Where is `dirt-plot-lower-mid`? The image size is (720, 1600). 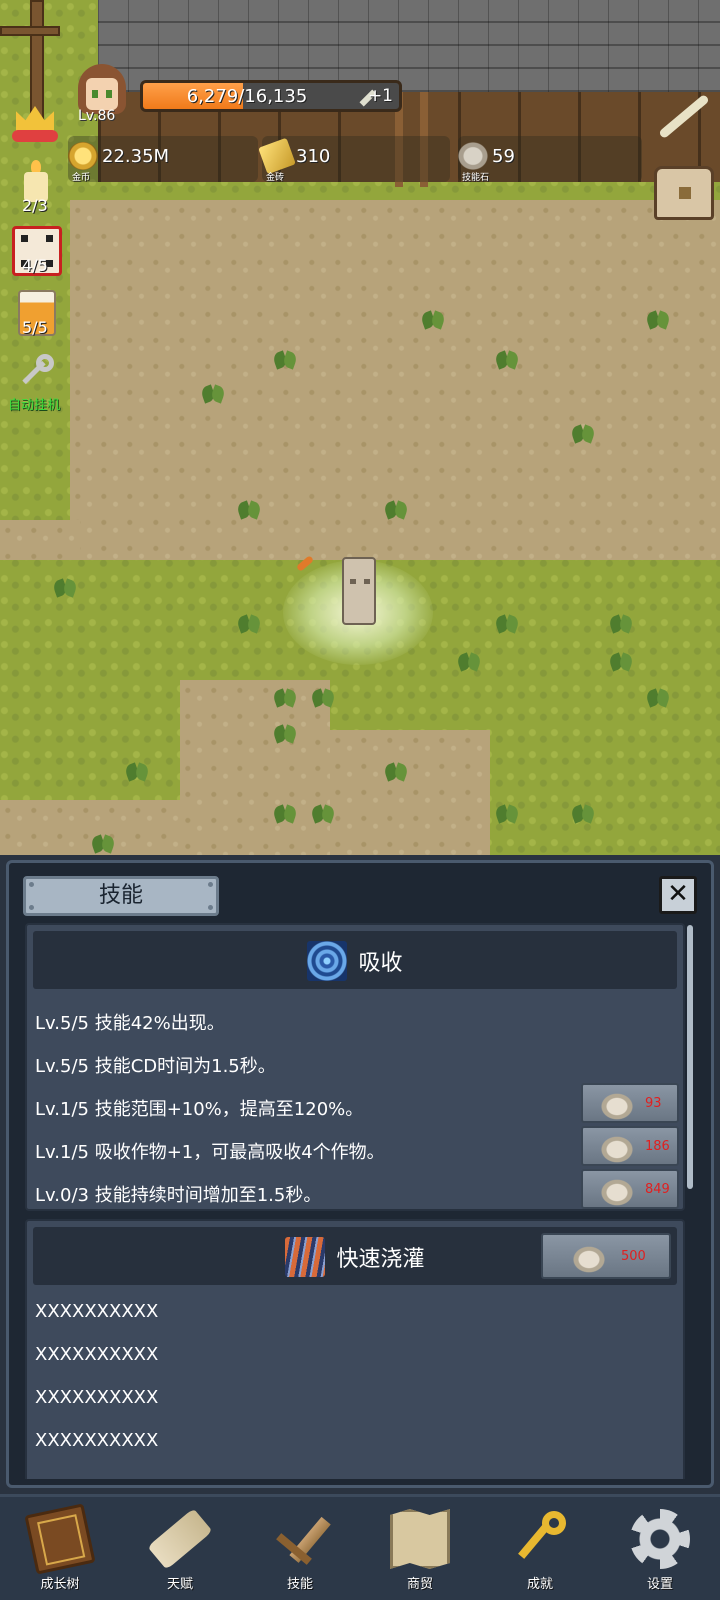
dirt-plot-lower-mid is located at coordinates (410, 792).